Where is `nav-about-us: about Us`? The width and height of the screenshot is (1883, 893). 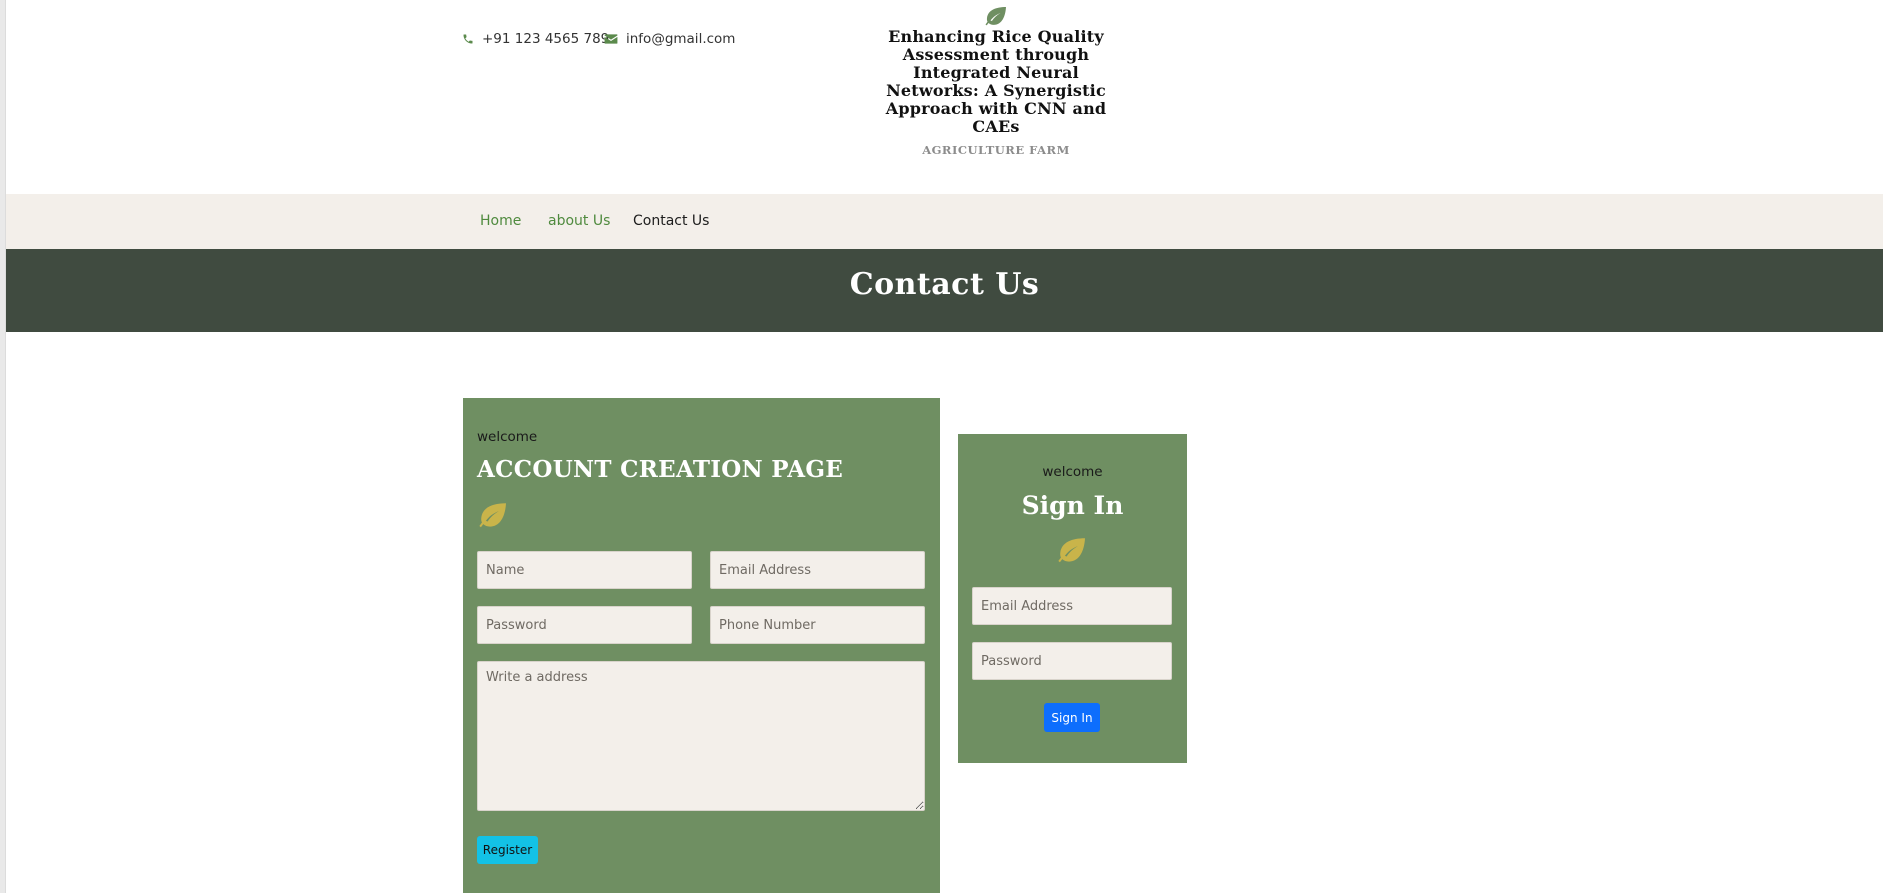
nav-about-us: about Us is located at coordinates (579, 221).